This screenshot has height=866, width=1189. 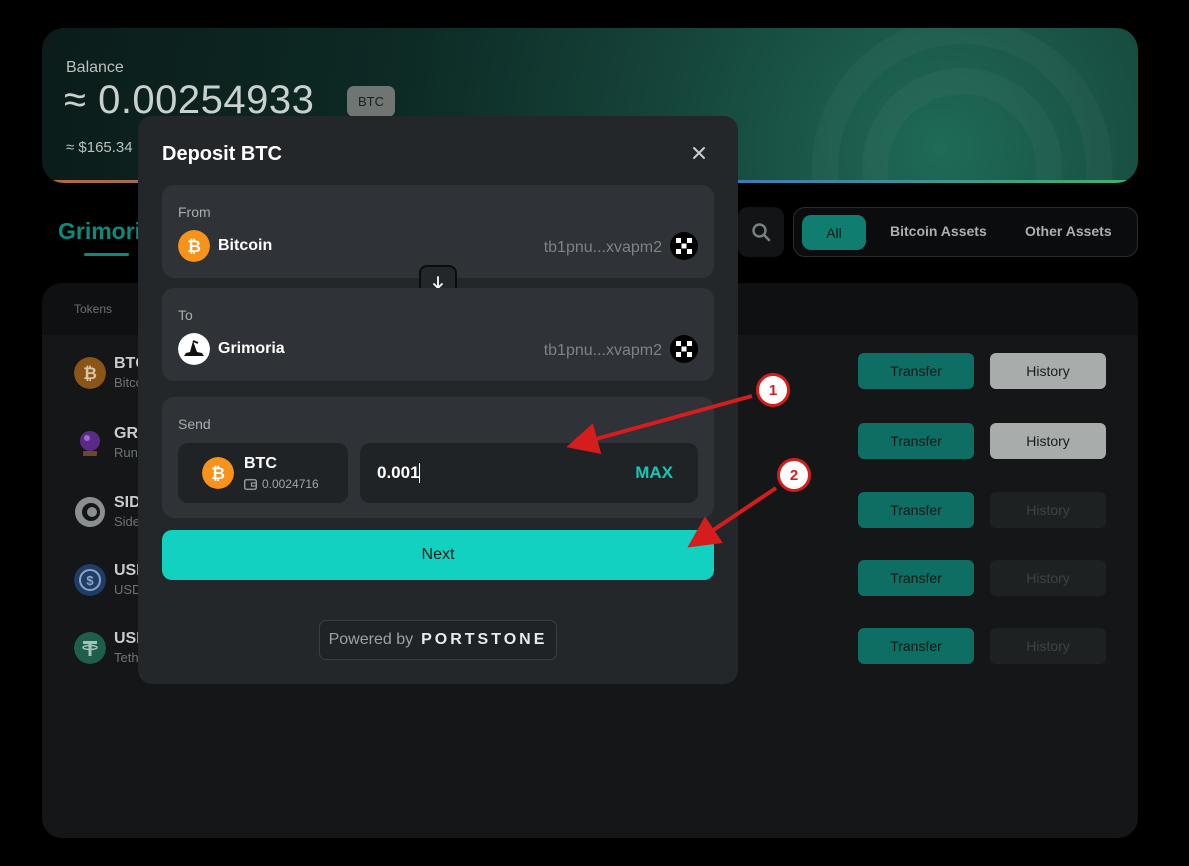 I want to click on annotation-arrows, so click(x=672, y=471).